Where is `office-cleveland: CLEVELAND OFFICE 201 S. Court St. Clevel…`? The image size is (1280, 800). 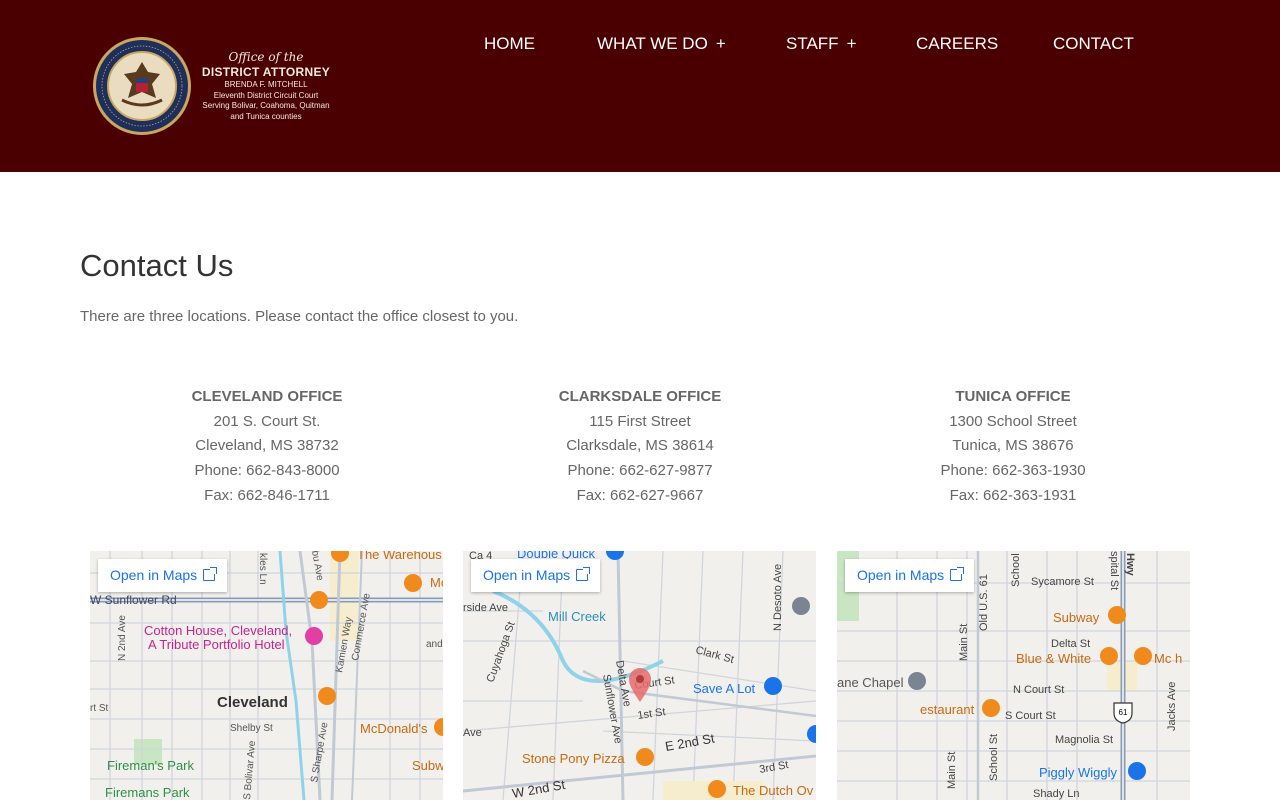
office-cleveland: CLEVELAND OFFICE 201 S. Court St. Clevel… is located at coordinates (267, 447).